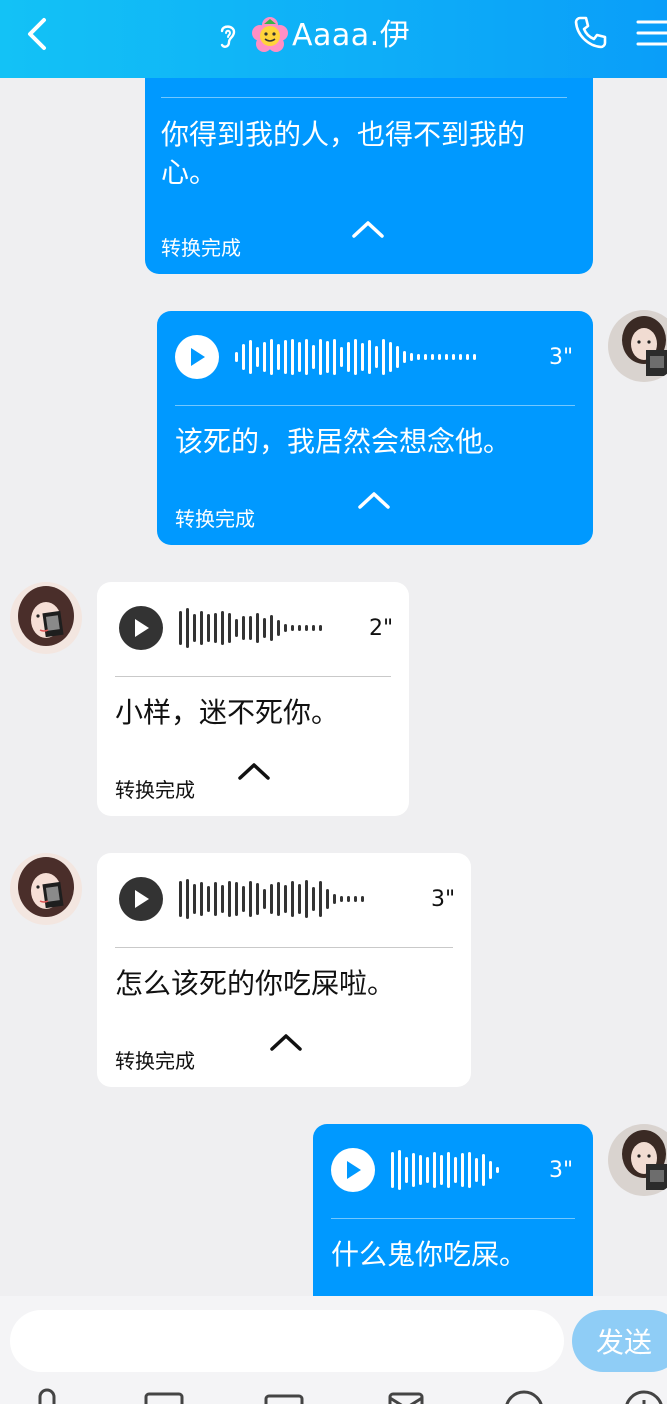 Image resolution: width=667 pixels, height=1404 pixels. I want to click on more-icon, so click(644, 1396).